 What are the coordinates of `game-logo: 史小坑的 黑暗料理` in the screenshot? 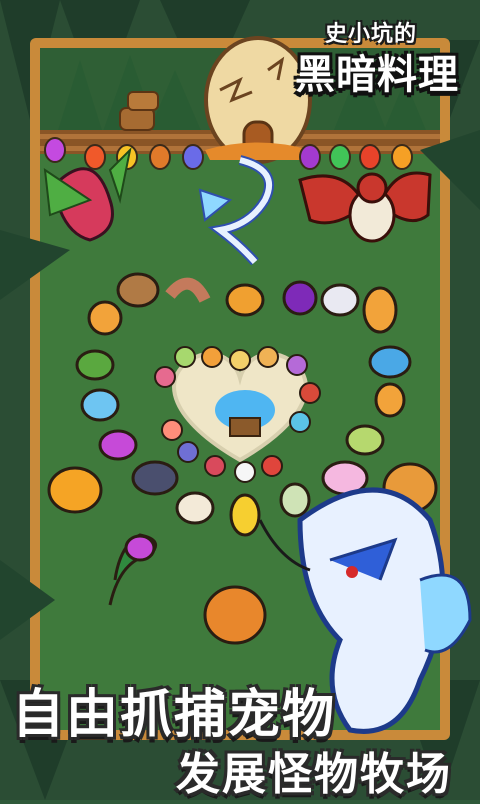 It's located at (382, 55).